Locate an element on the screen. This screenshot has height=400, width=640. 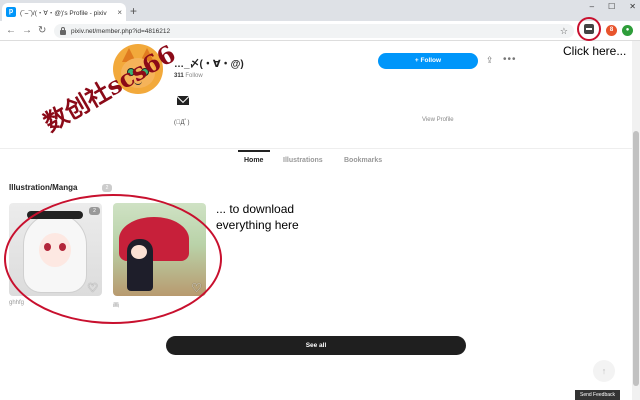
section-title: Illustration/Manga is located at coordinates (43, 187).